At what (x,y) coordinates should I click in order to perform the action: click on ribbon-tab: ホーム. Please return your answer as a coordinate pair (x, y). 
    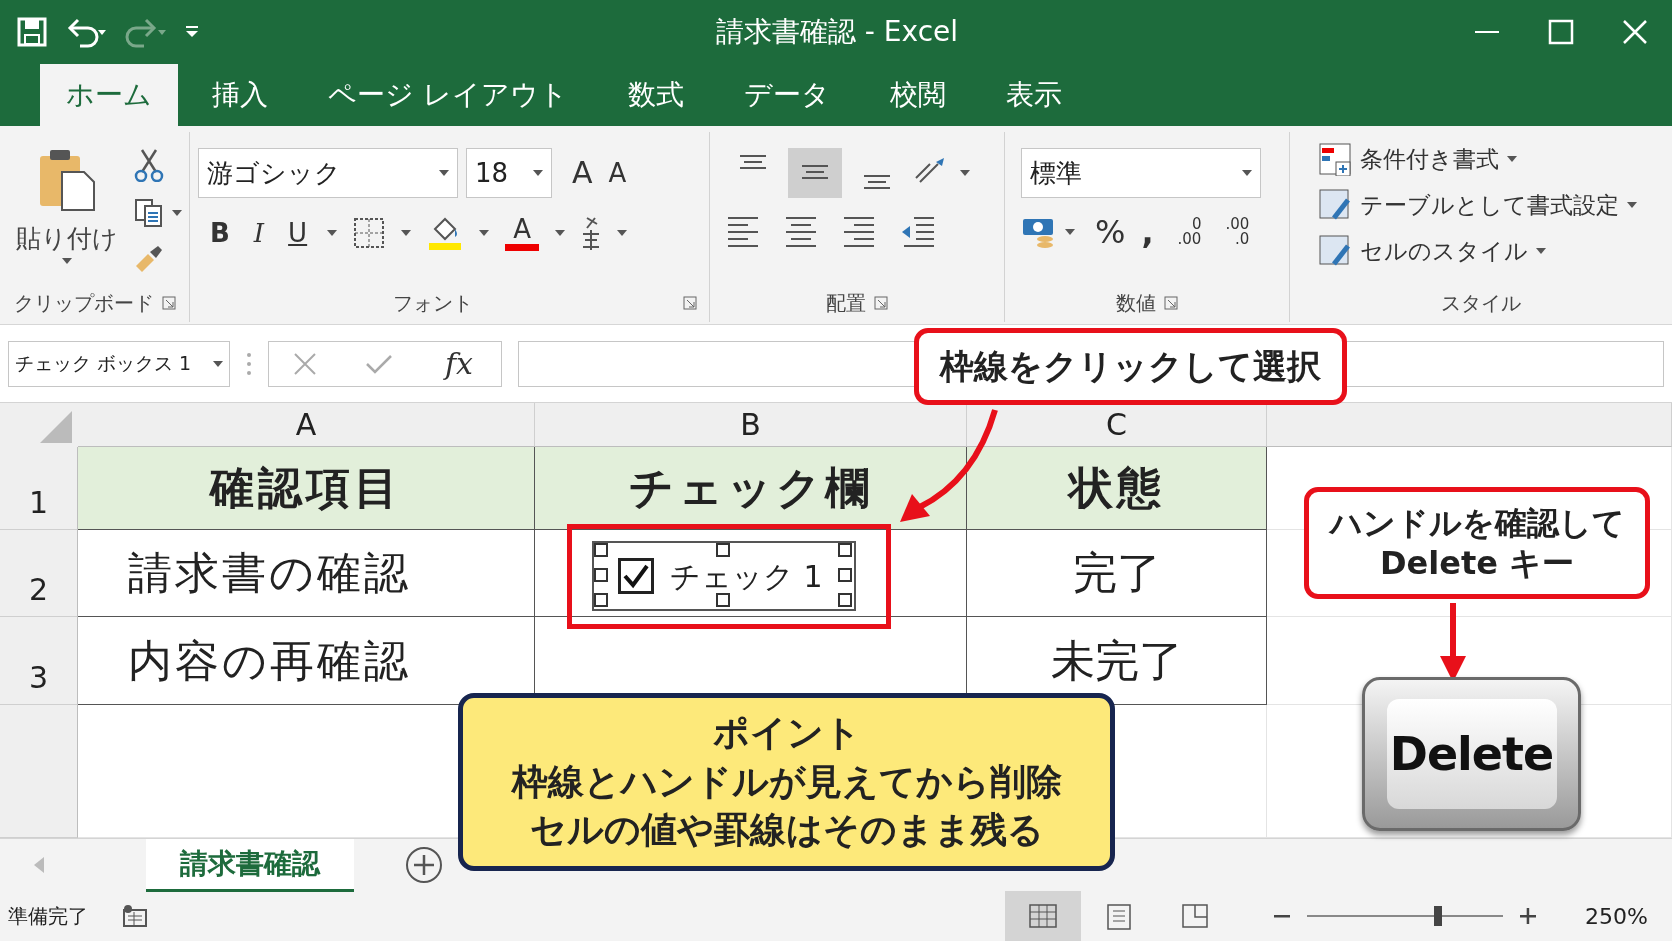
    Looking at the image, I should click on (109, 95).